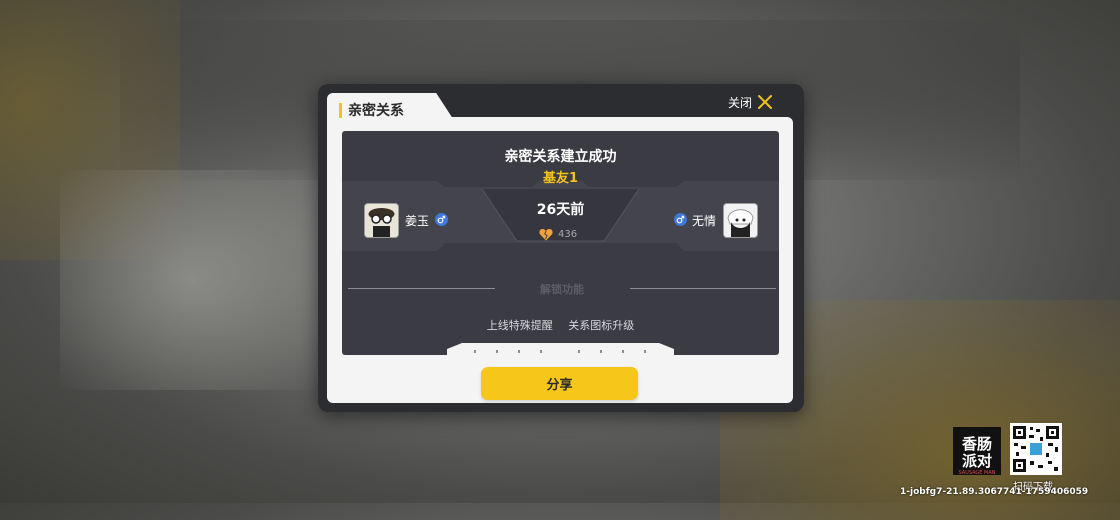 The height and width of the screenshot is (520, 1120). Describe the element at coordinates (568, 234) in the screenshot. I see `intimacy-value: 436` at that location.